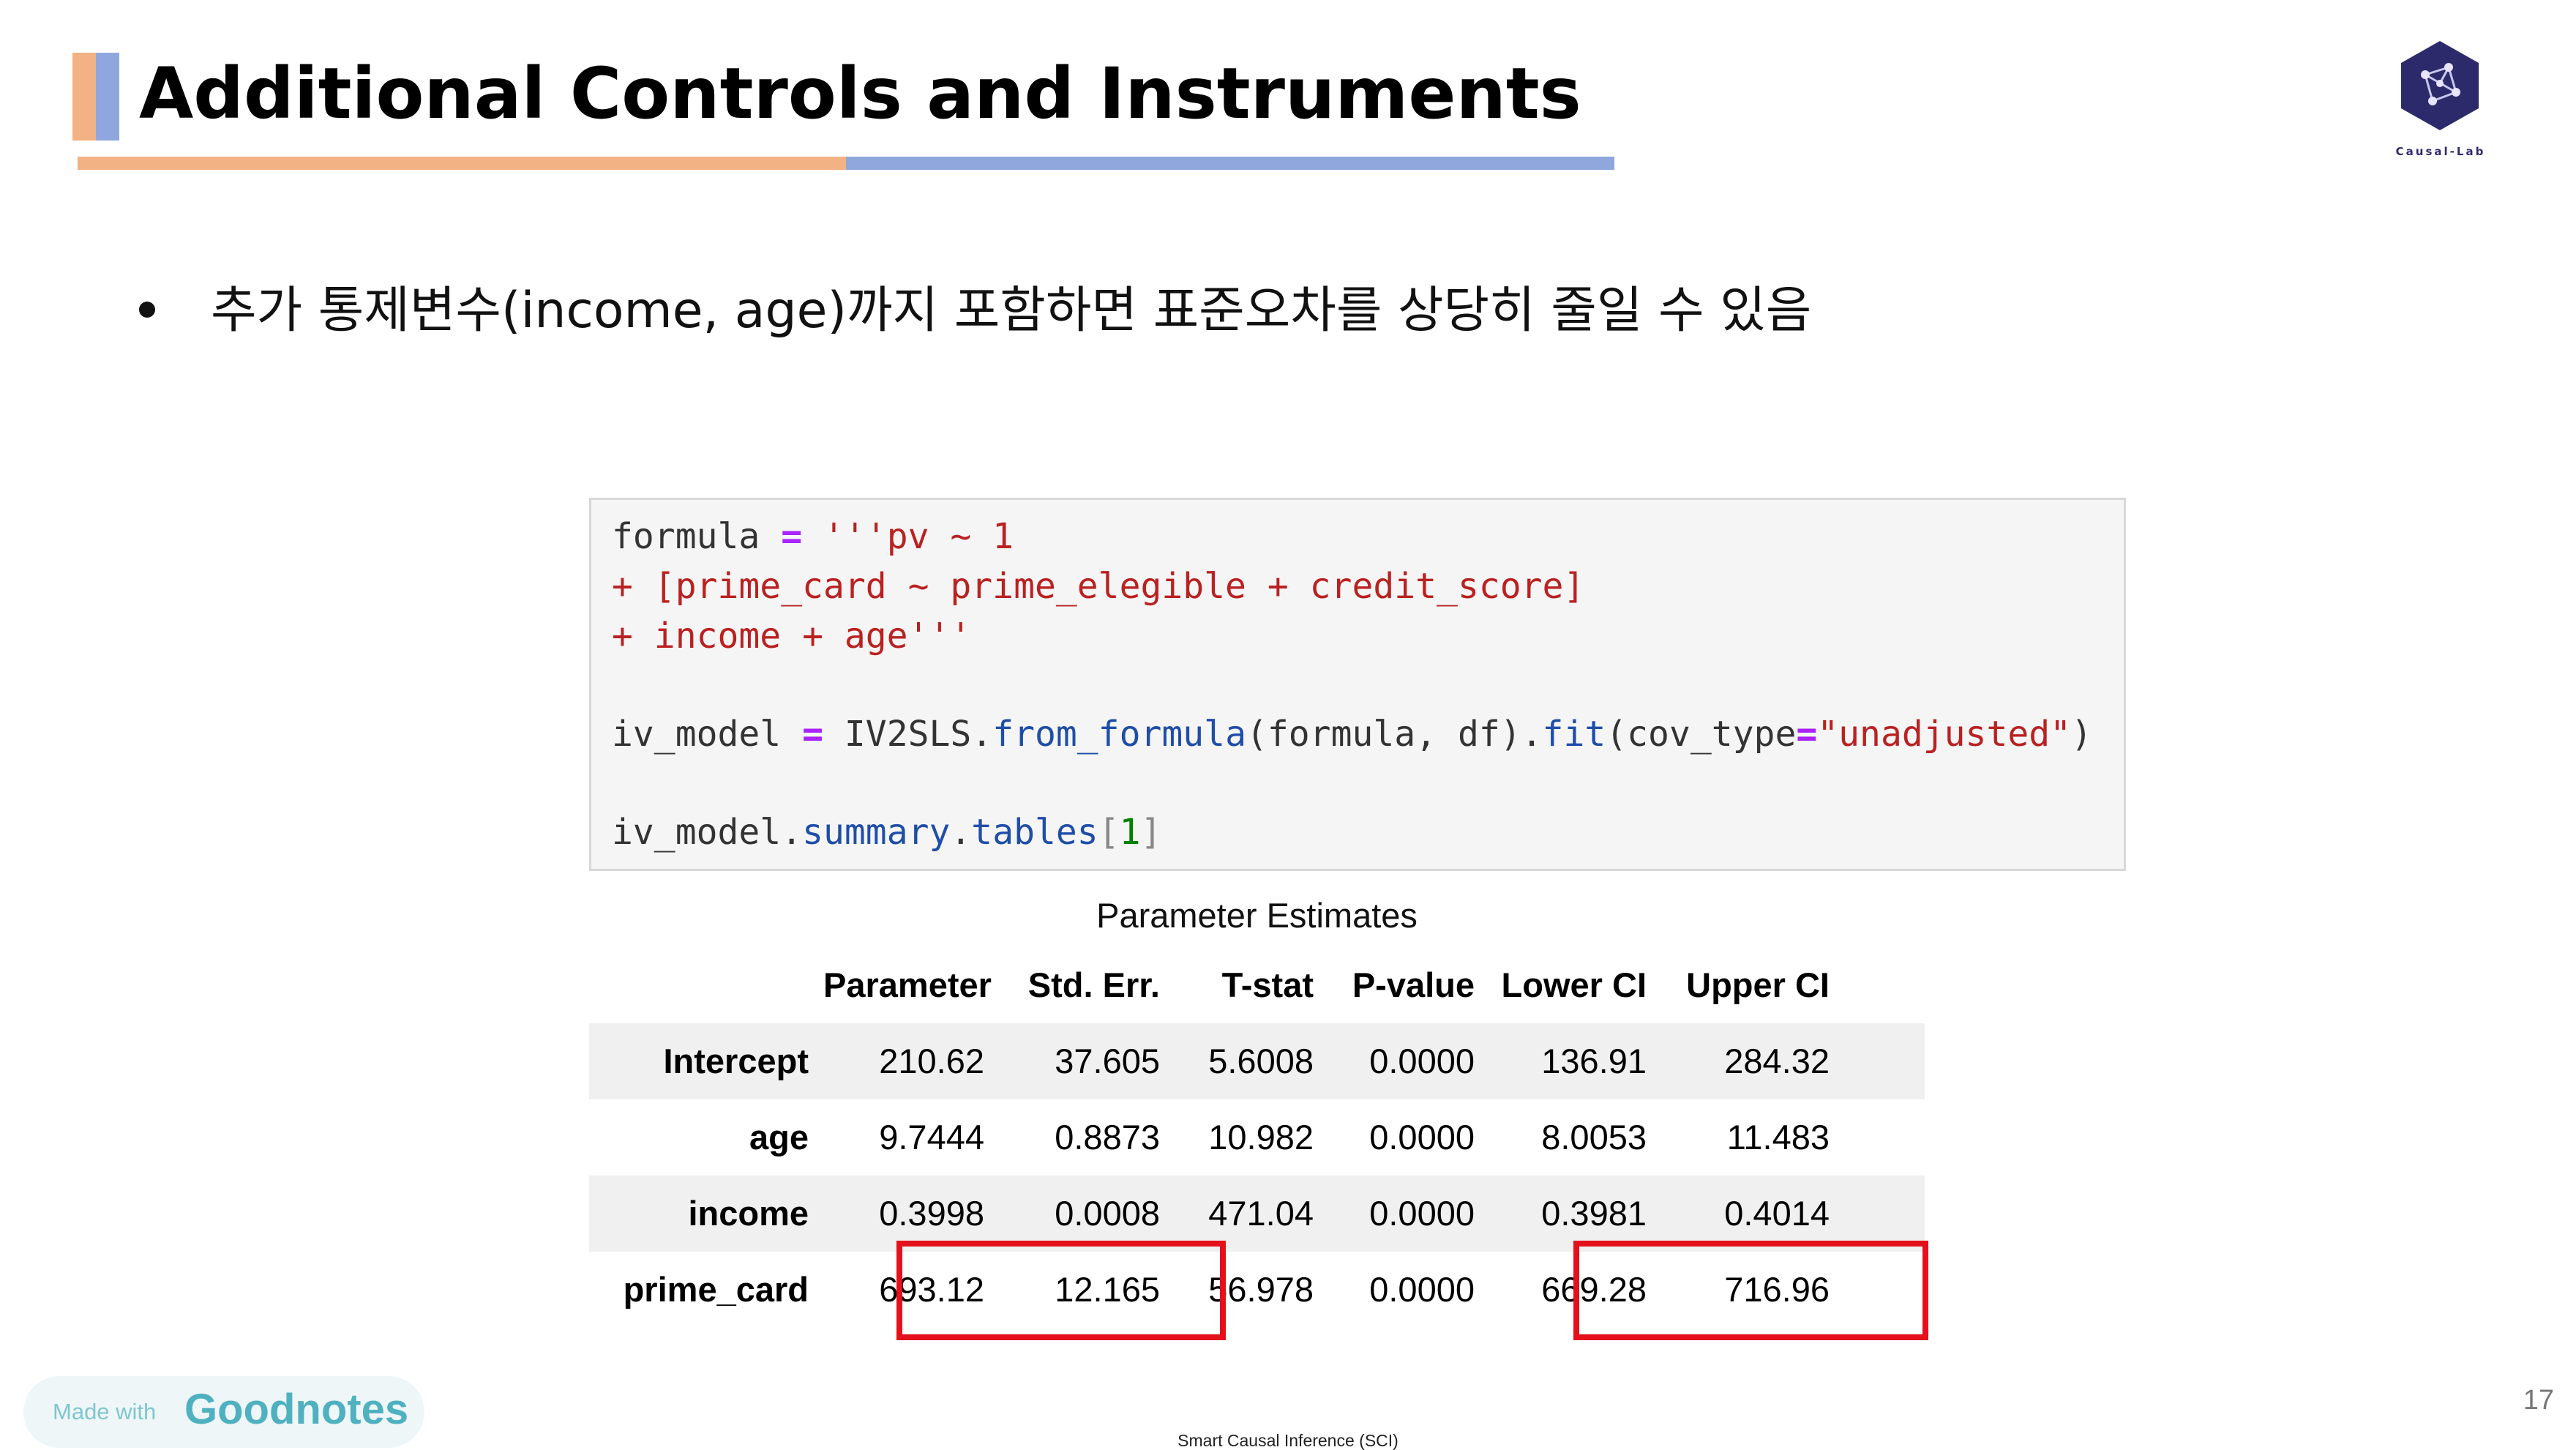 The height and width of the screenshot is (1450, 2576). I want to click on code-bracket: ], so click(1151, 832).